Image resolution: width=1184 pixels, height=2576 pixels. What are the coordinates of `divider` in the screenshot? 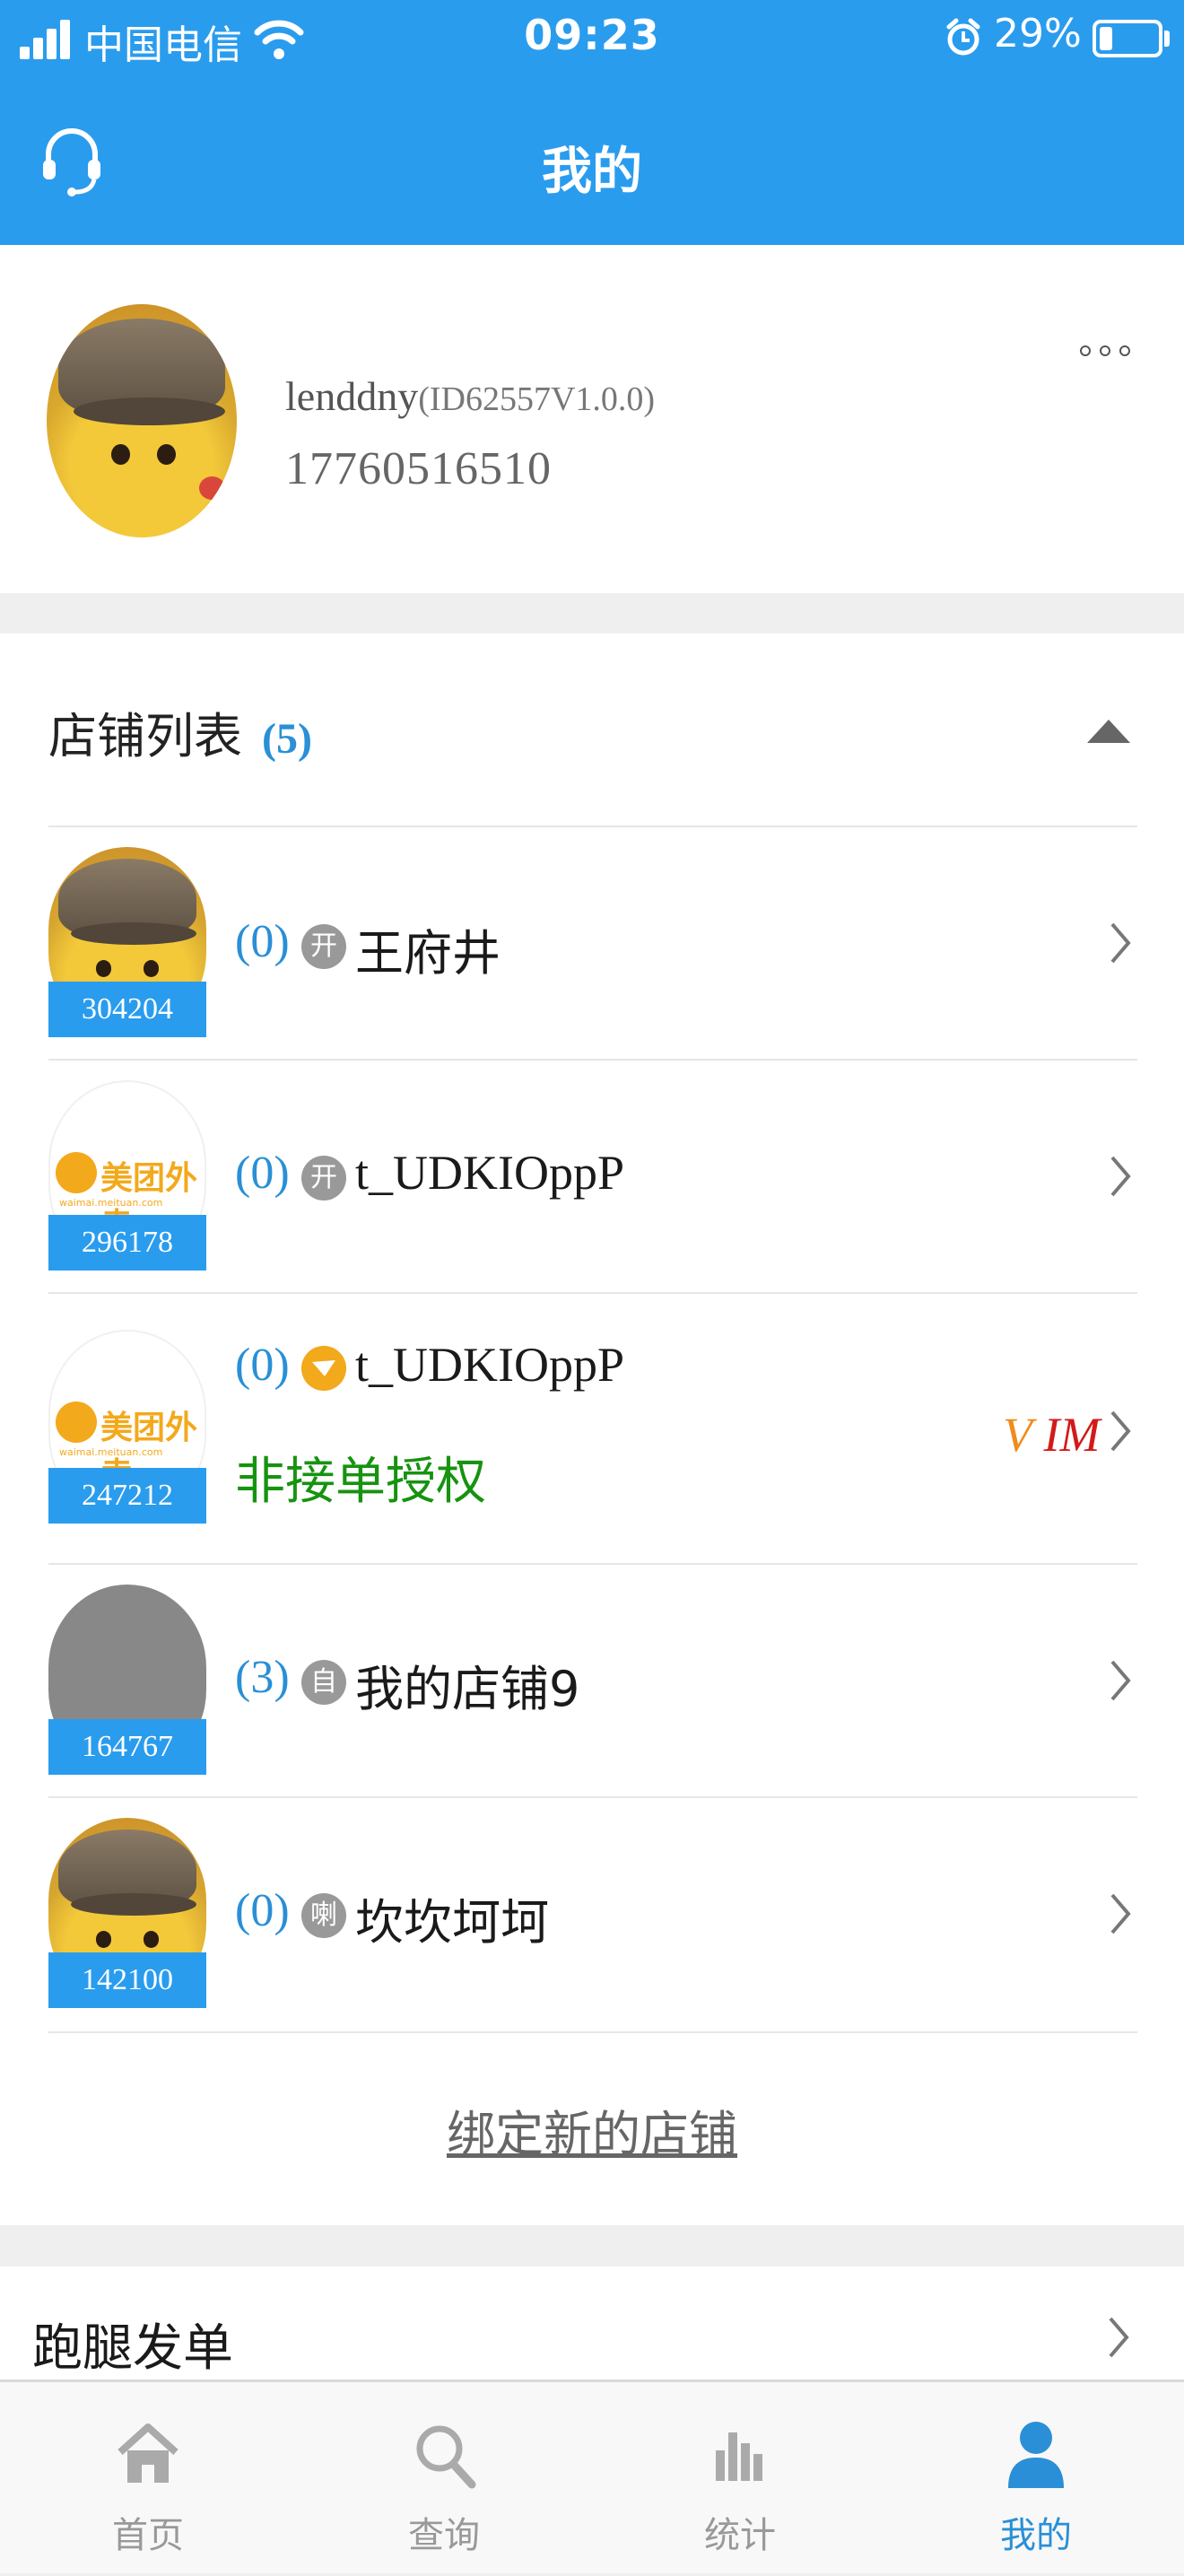 It's located at (593, 2032).